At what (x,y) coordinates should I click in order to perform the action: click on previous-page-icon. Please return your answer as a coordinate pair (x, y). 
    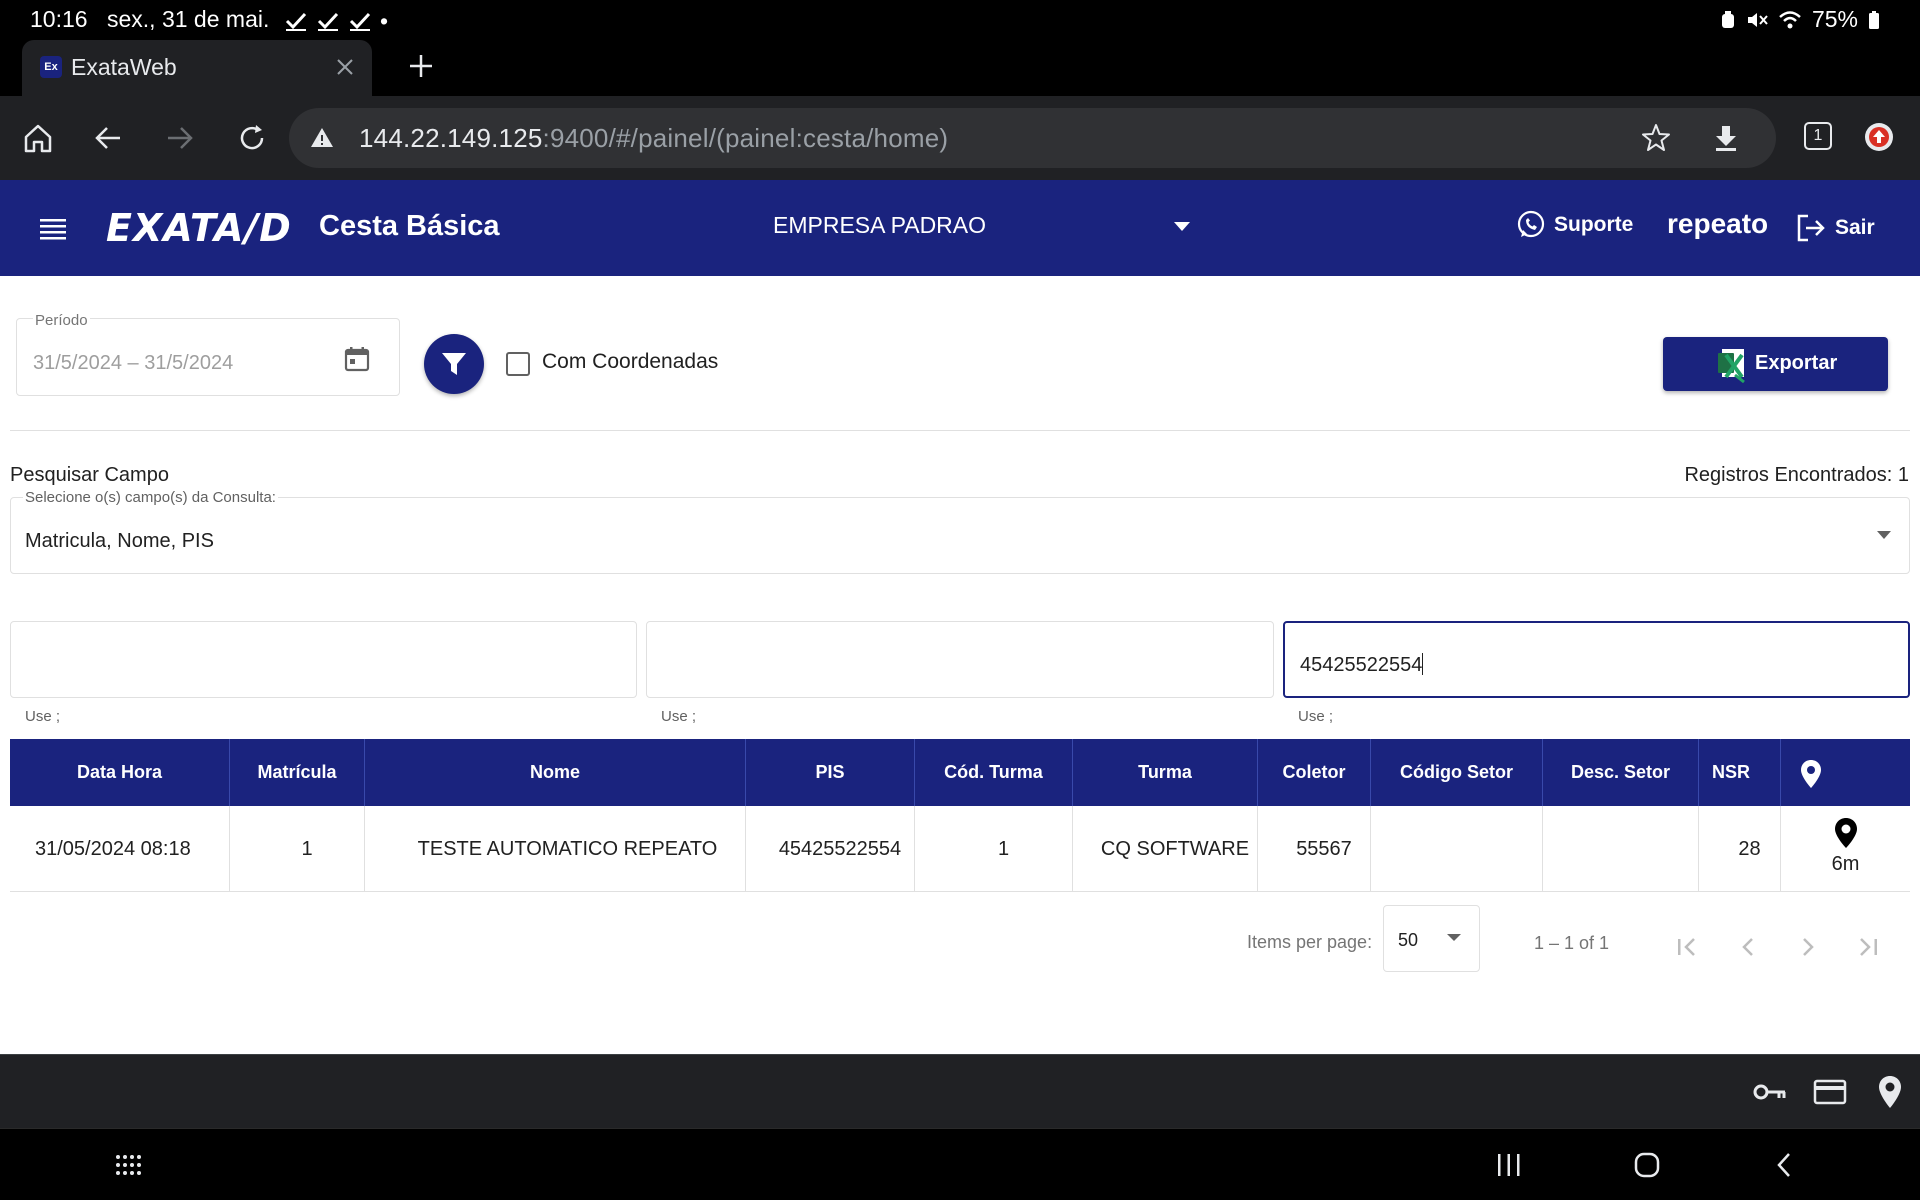
    Looking at the image, I should click on (1748, 947).